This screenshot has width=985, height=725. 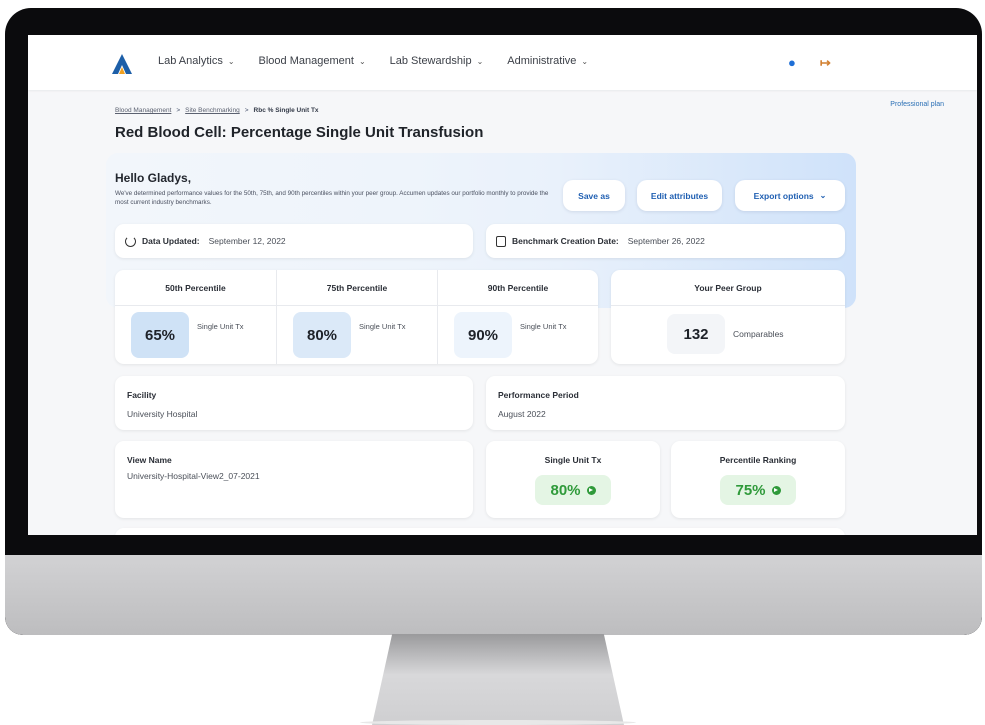 What do you see at coordinates (573, 460) in the screenshot?
I see `single-unit-label: Single Unit Tx` at bounding box center [573, 460].